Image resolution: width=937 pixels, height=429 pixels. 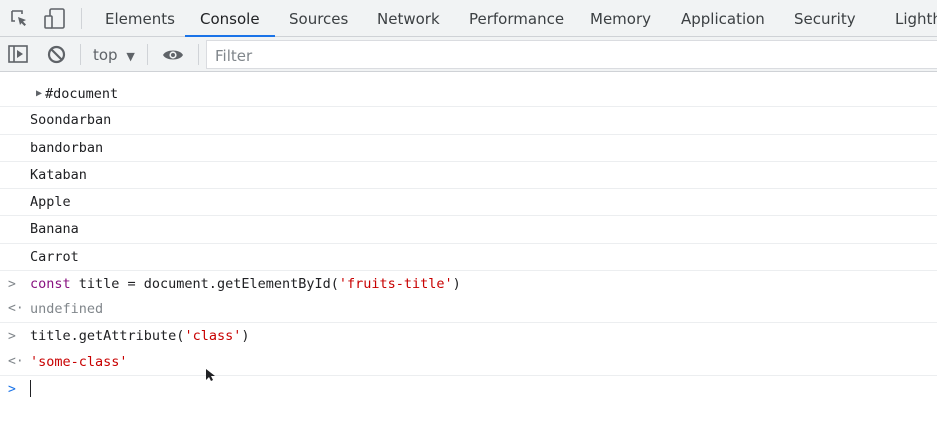 What do you see at coordinates (204, 284) in the screenshot?
I see `code: title = document.getElementById(` at bounding box center [204, 284].